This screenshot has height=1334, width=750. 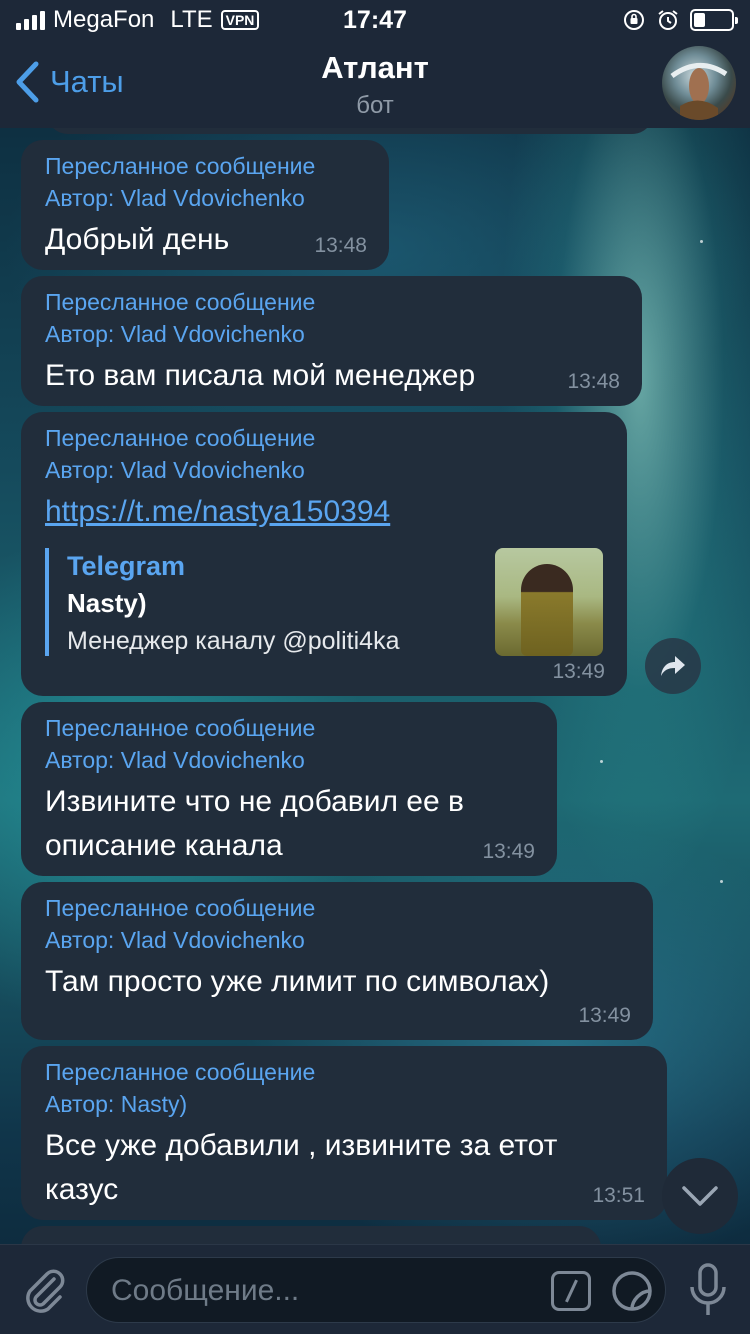 What do you see at coordinates (714, 20) in the screenshot?
I see `battery-icon` at bounding box center [714, 20].